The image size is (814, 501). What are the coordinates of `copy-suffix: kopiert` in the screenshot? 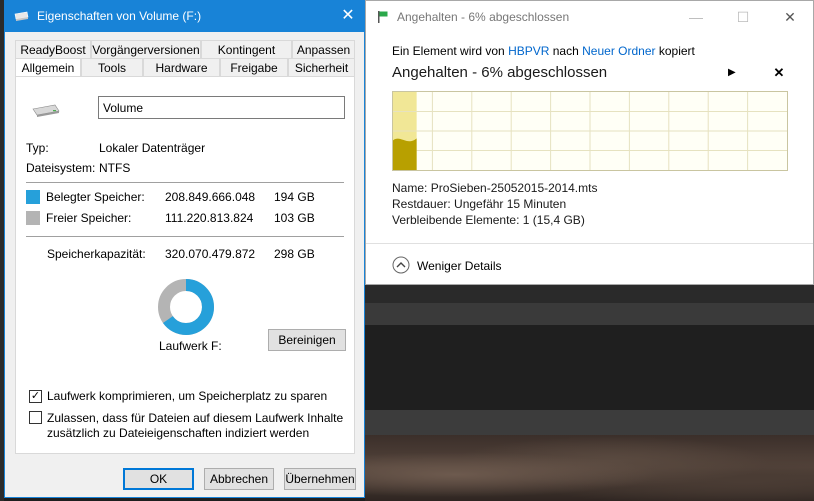 It's located at (676, 51).